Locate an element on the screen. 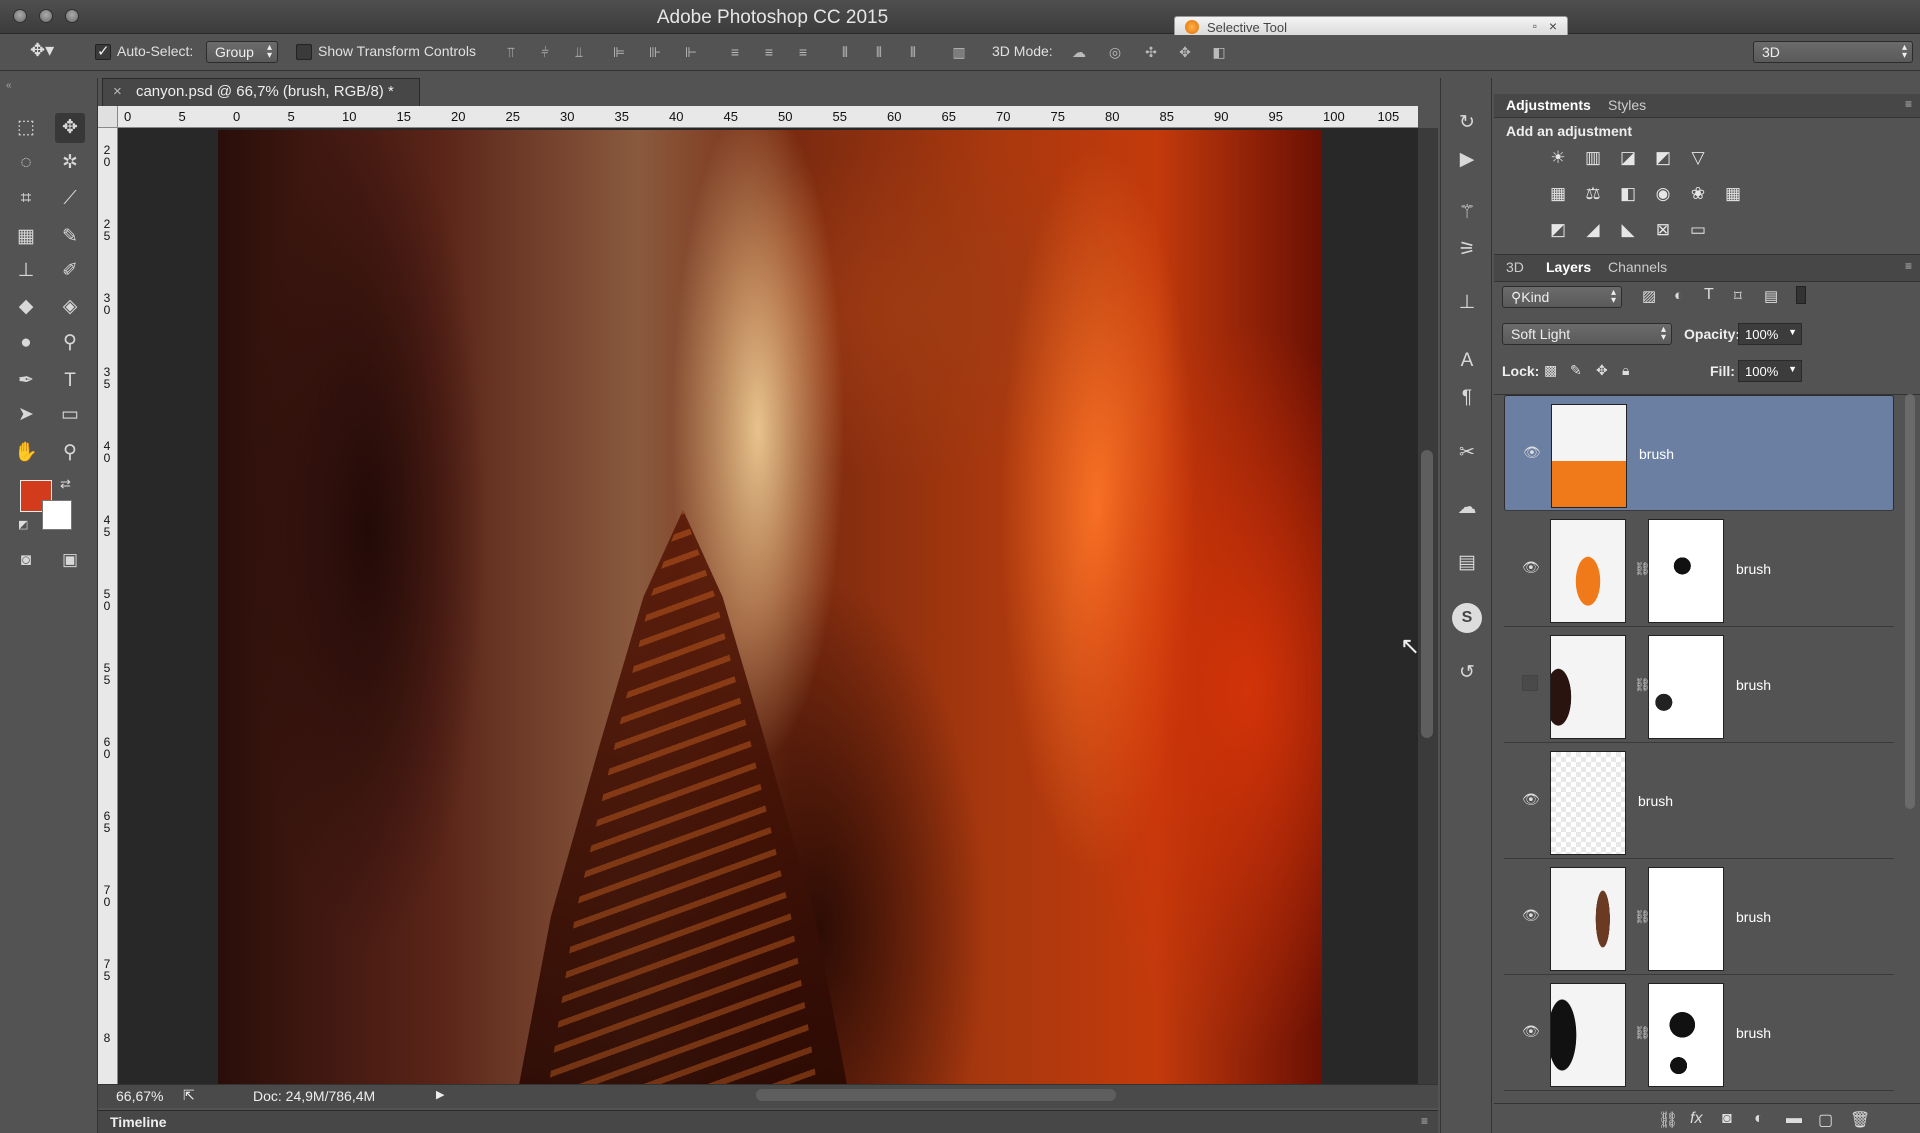 Image resolution: width=1920 pixels, height=1133 pixels. vertical-ruler: 2 0 2 5 3 0 3 5 4 0 4 5 5 0 5 5 6 0 6 5 7 0 7 5 8 is located at coordinates (108, 606).